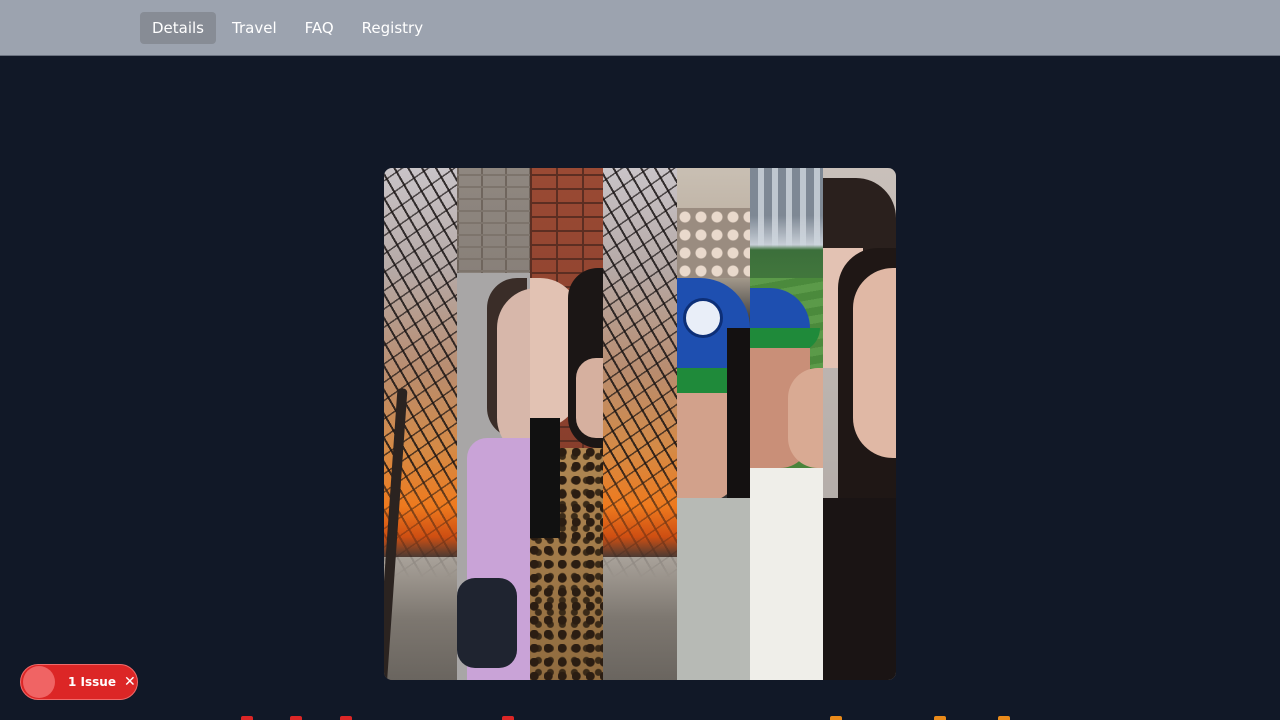 Image resolution: width=1280 pixels, height=720 pixels. Describe the element at coordinates (92, 682) in the screenshot. I see `issues-count-label: 1 Issue` at that location.